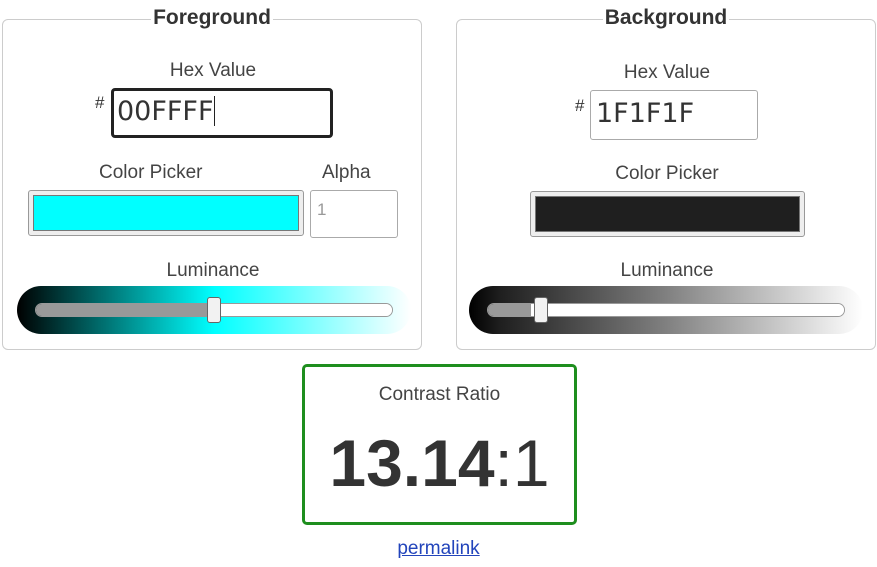  I want to click on contrast-ratio-box: Contrast Ratio 13.14:1, so click(439, 444).